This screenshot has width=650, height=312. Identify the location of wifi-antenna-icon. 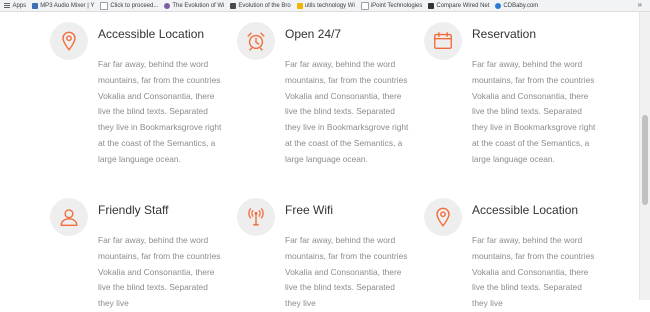
(256, 217).